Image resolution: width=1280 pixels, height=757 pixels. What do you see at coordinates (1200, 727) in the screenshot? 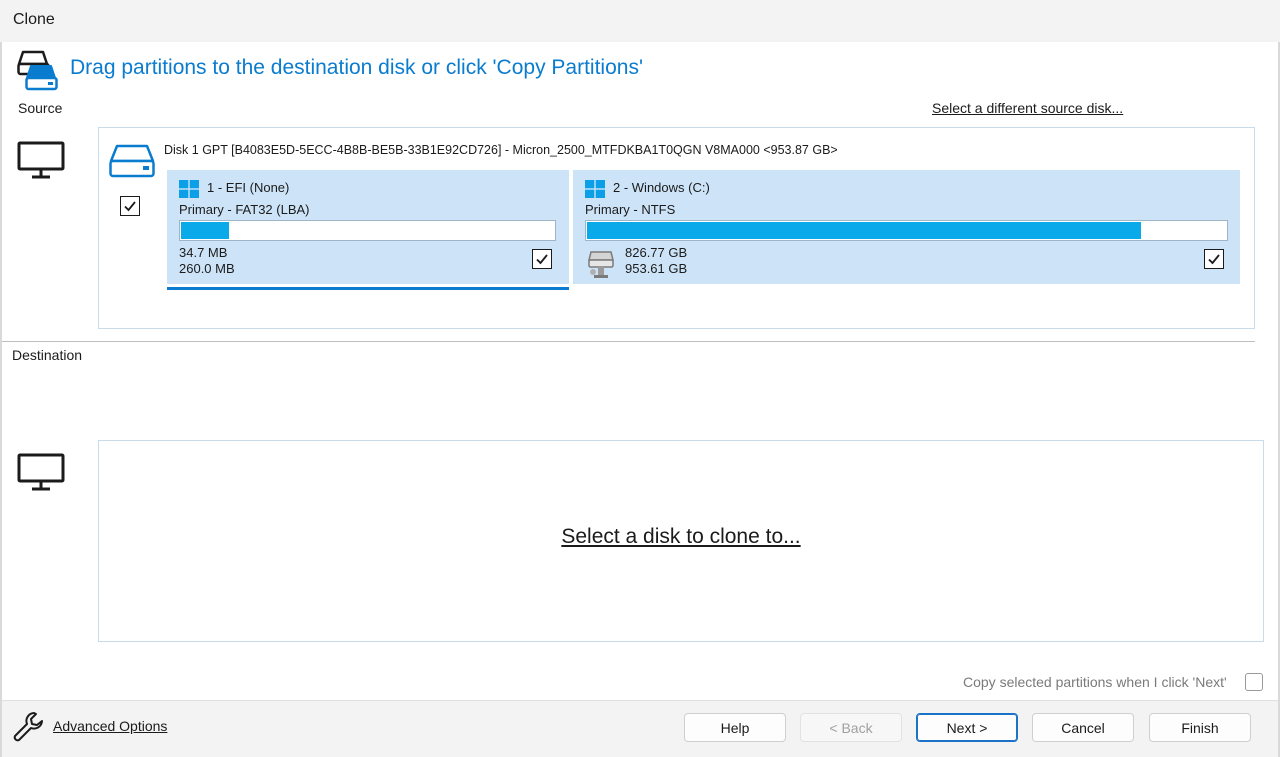
I see `finish-button: Finish` at bounding box center [1200, 727].